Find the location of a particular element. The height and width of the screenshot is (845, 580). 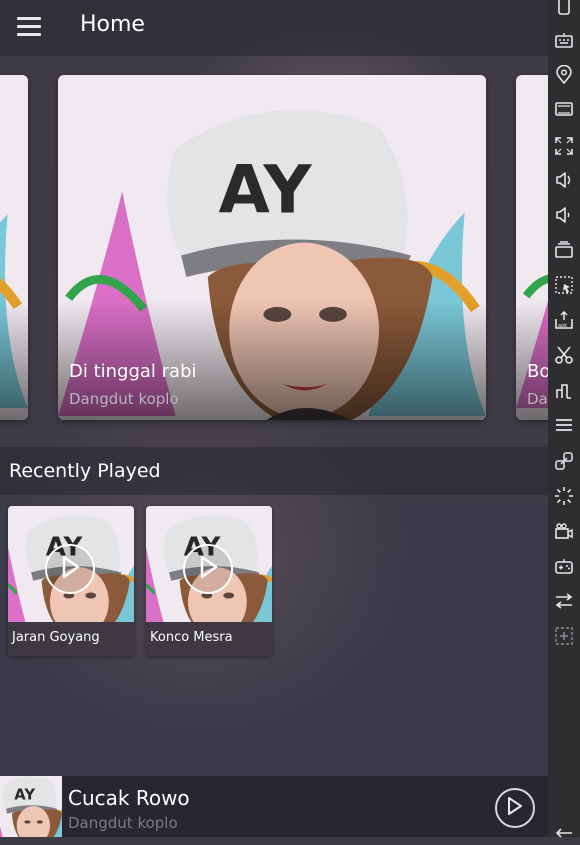

card-subtitle: Dangdut koplo is located at coordinates (124, 399).